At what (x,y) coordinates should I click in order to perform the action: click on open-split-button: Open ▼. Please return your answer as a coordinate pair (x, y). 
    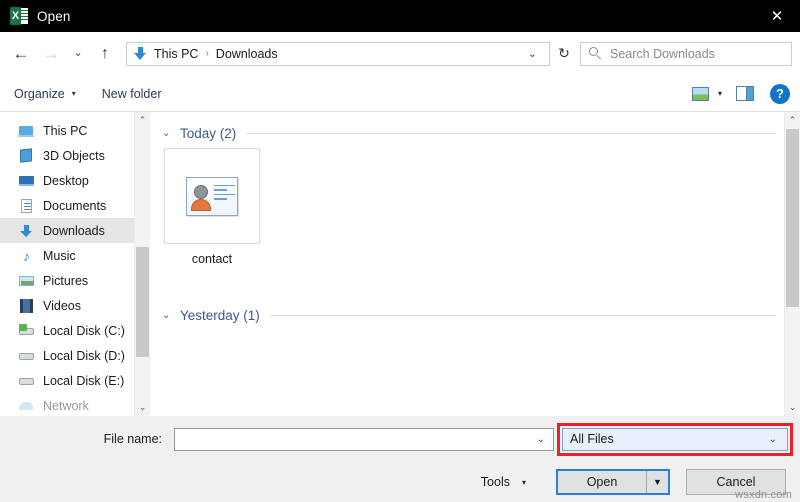
    Looking at the image, I should click on (613, 482).